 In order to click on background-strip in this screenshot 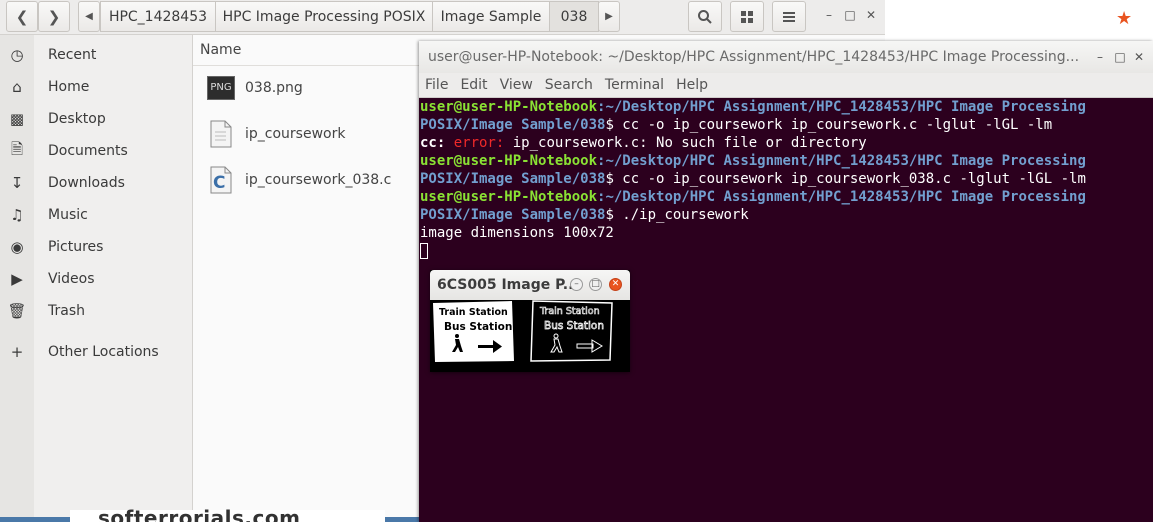, I will do `click(402, 519)`.